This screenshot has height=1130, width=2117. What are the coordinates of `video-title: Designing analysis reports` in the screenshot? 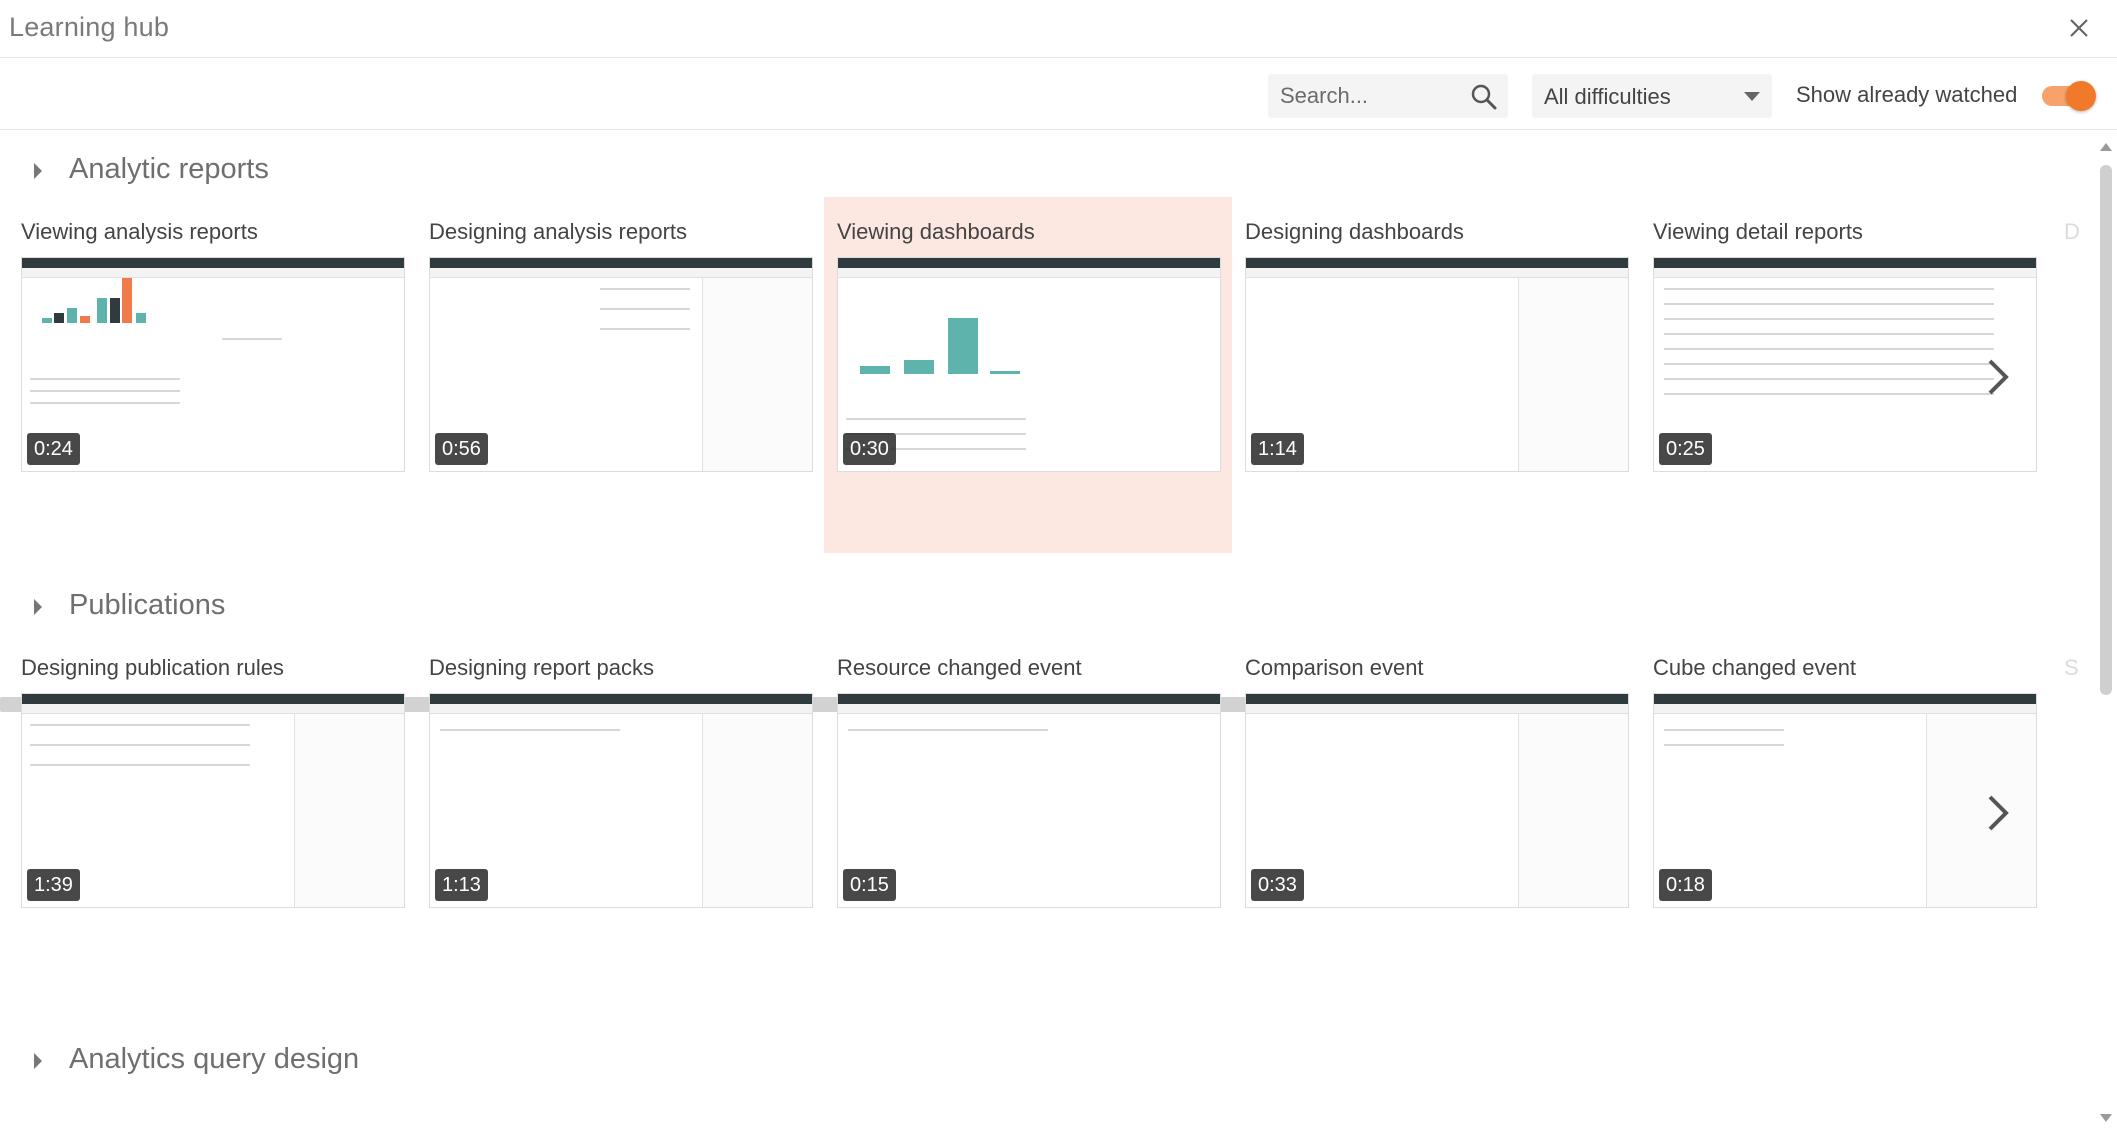 It's located at (558, 231).